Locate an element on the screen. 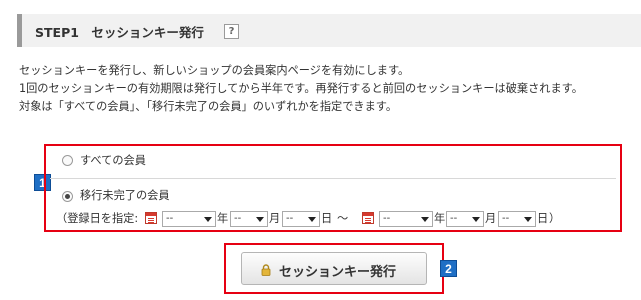  lock-icon is located at coordinates (266, 270).